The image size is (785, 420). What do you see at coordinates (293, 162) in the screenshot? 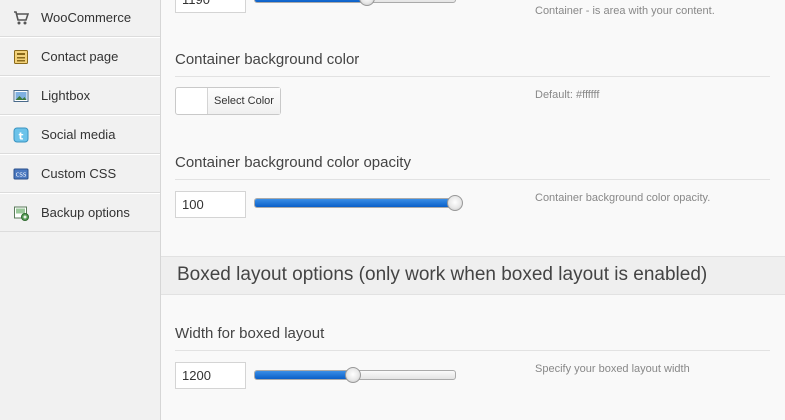
I see `bg-opacity-title: Container background color opacity` at bounding box center [293, 162].